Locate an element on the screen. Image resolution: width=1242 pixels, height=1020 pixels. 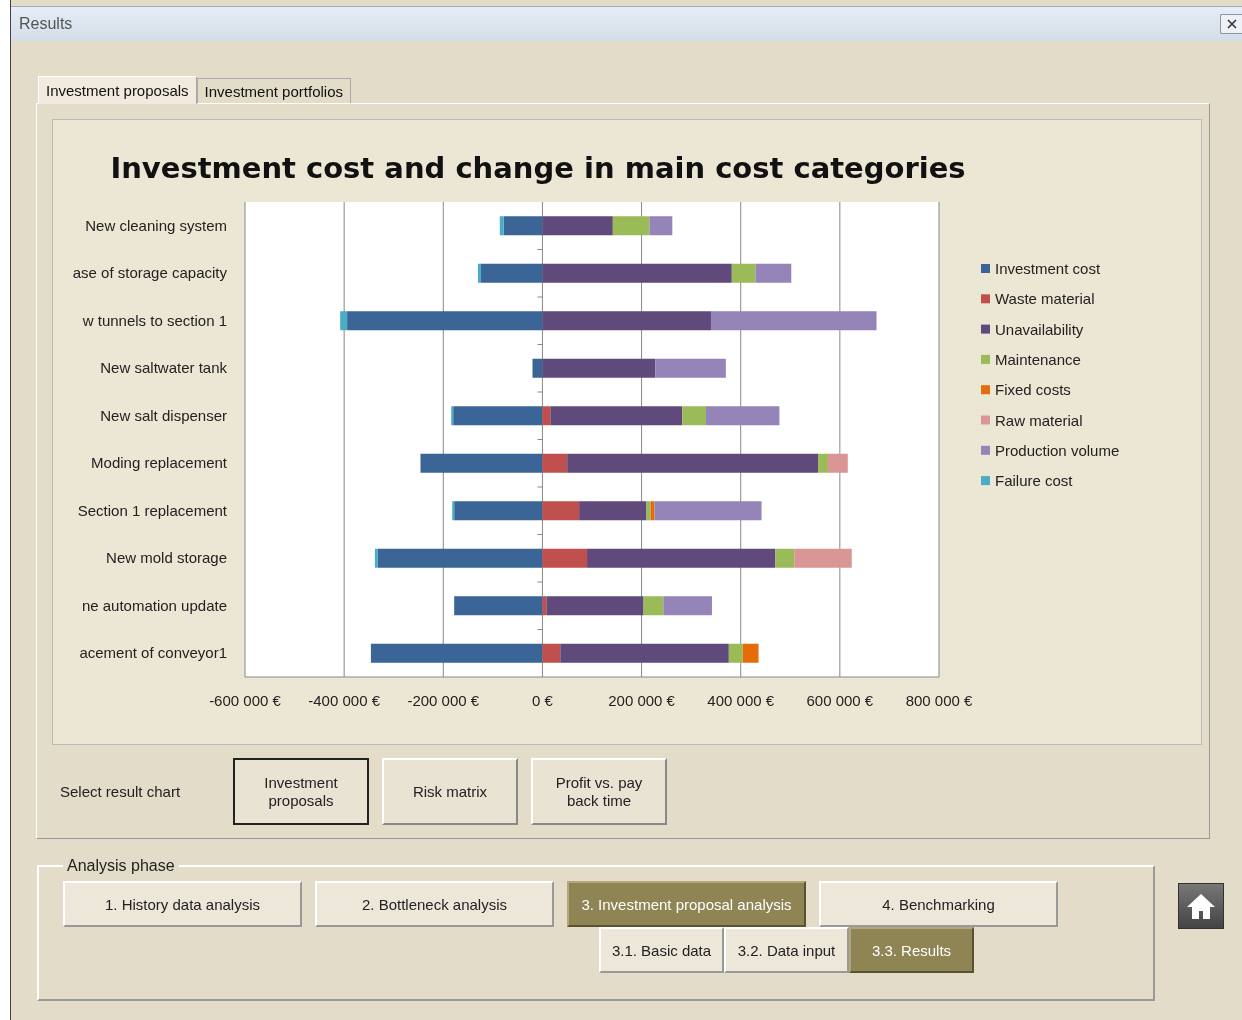
phase-button: 1. History data analysis is located at coordinates (182, 904).